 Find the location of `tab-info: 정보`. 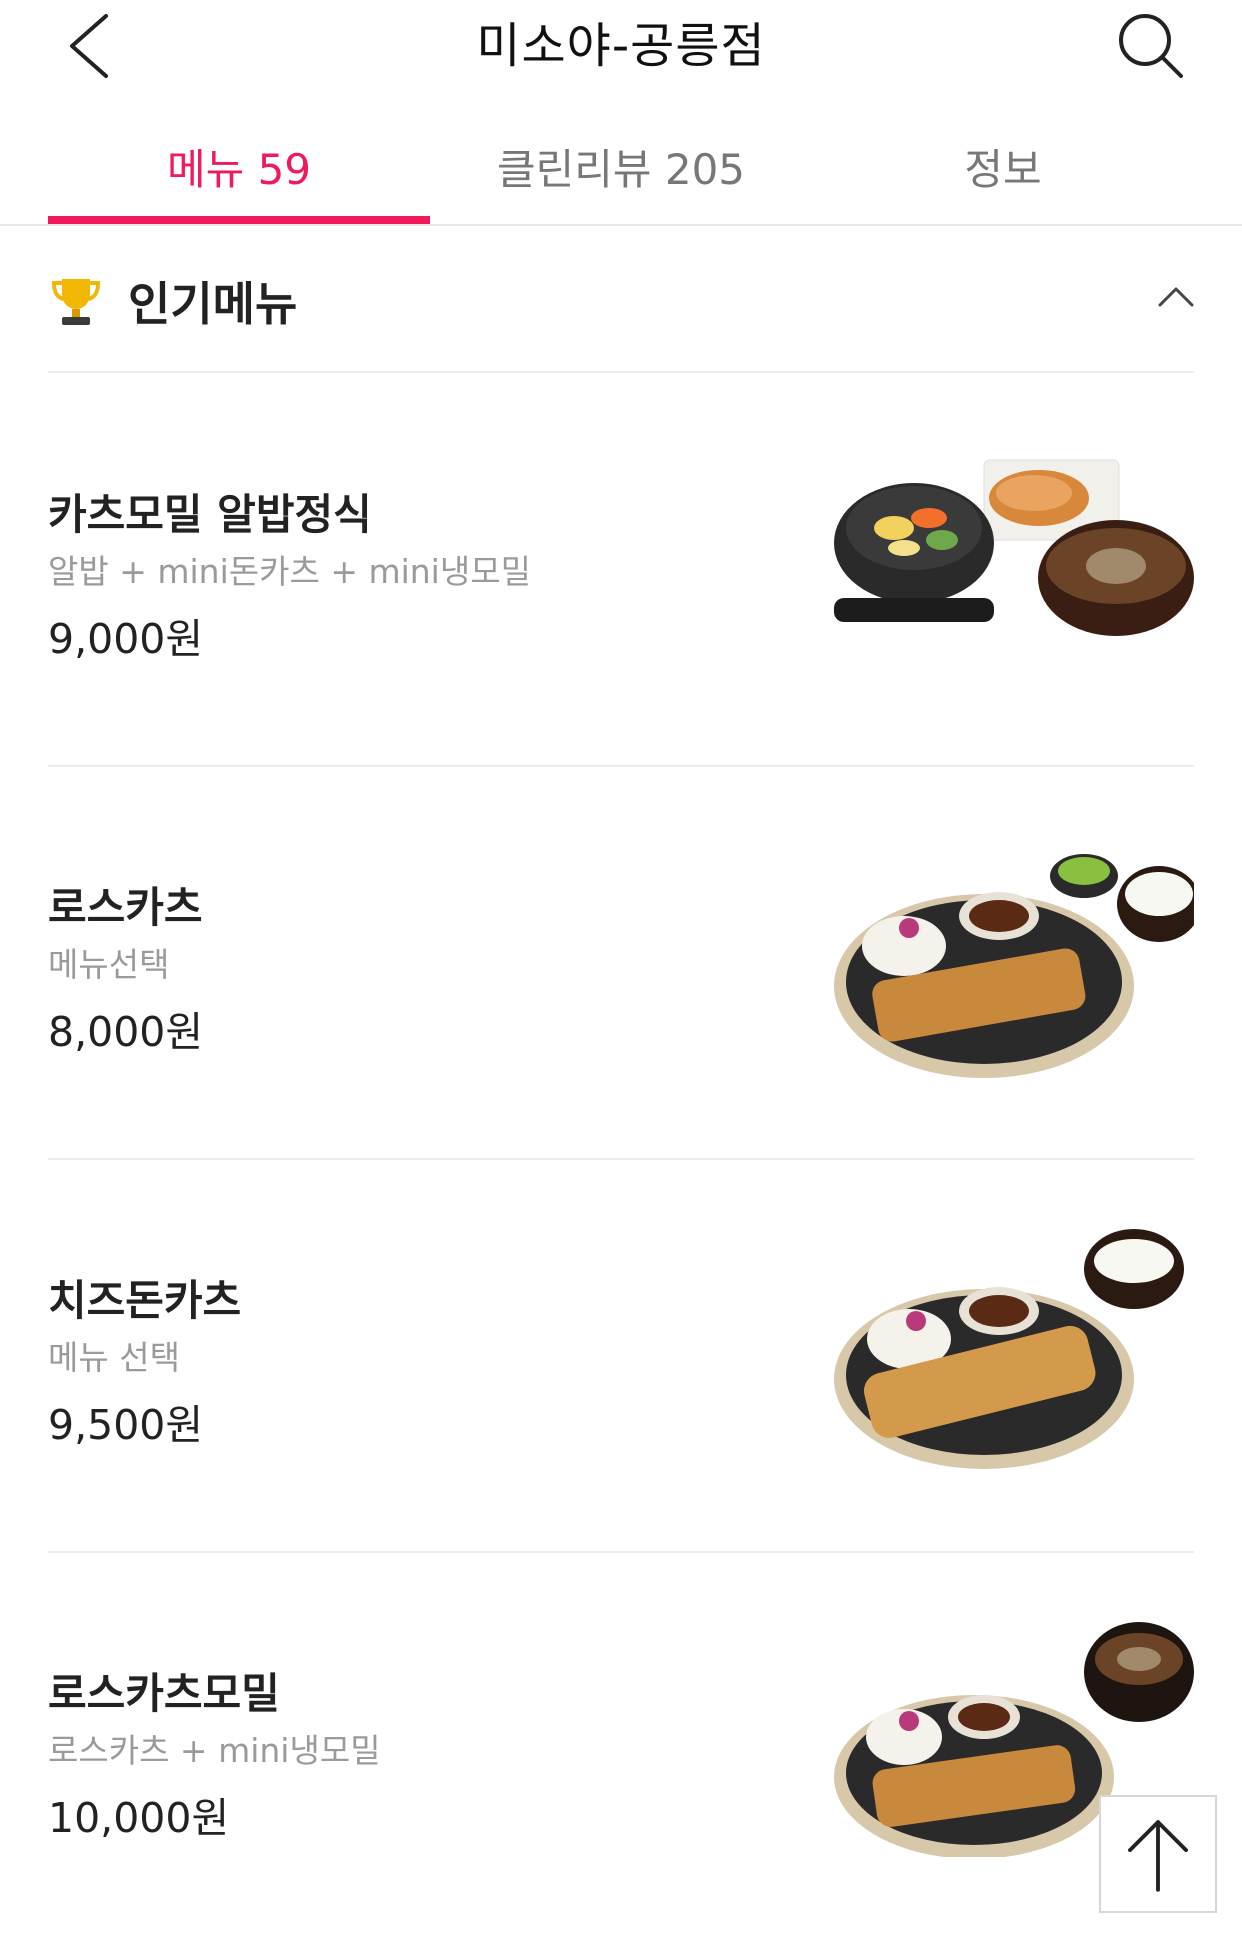

tab-info: 정보 is located at coordinates (1003, 166).